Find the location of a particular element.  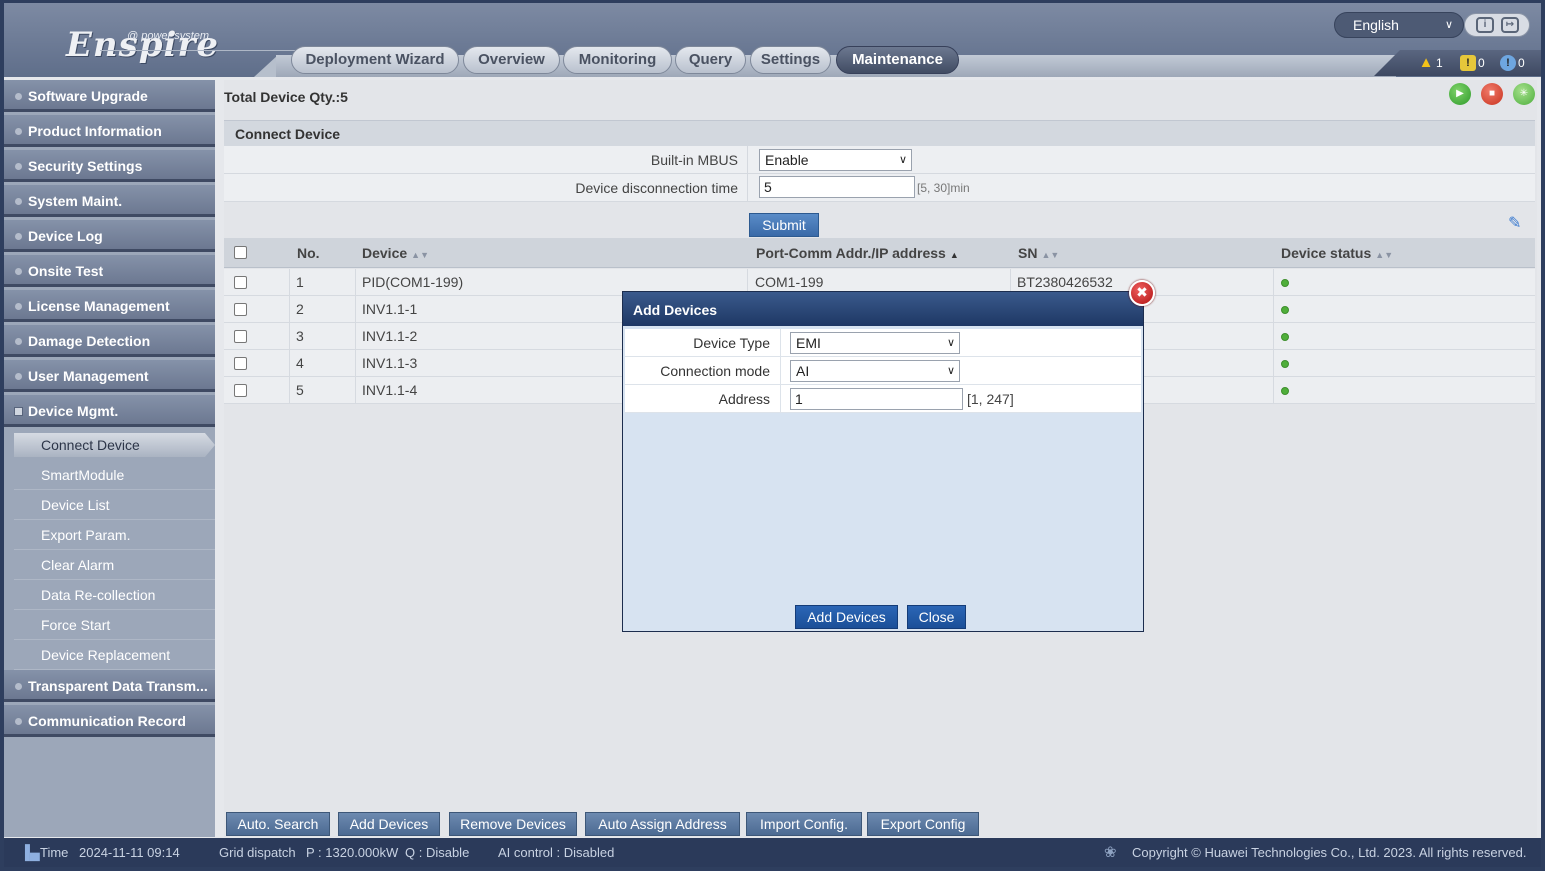

address-input: 1 is located at coordinates (876, 399).